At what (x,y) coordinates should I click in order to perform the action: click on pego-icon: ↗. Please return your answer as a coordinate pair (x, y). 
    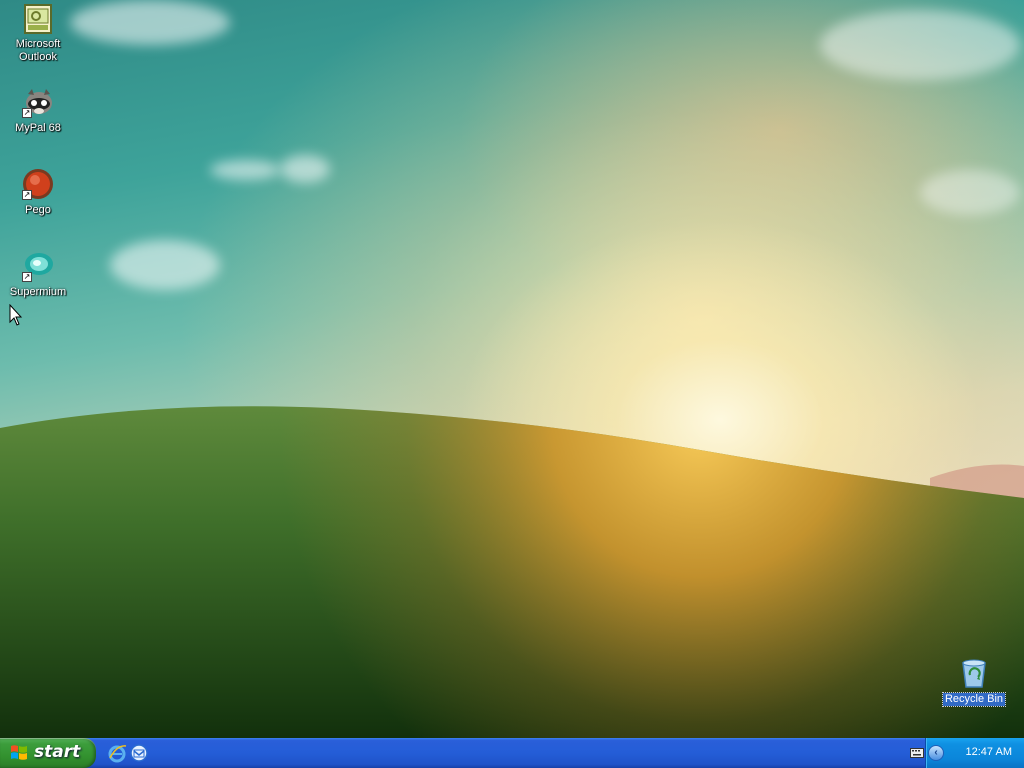
    Looking at the image, I should click on (38, 184).